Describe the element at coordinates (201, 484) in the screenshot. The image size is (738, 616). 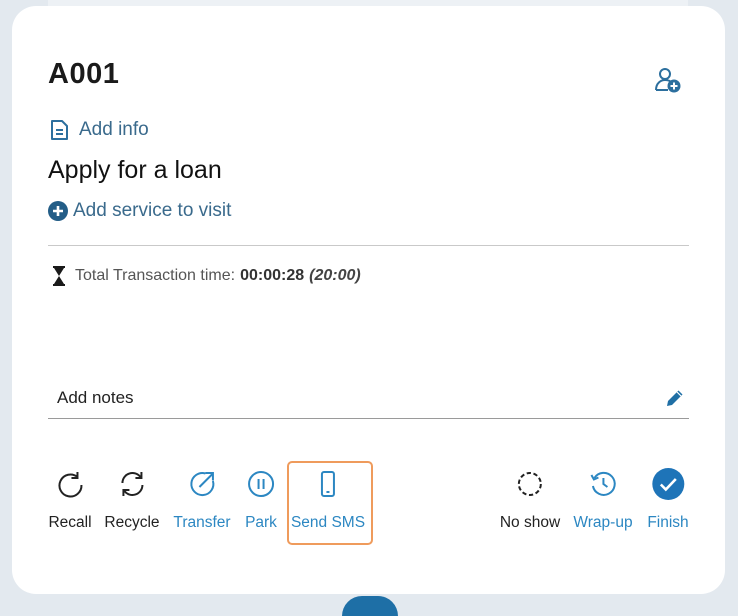
I see `transfer-icon` at that location.